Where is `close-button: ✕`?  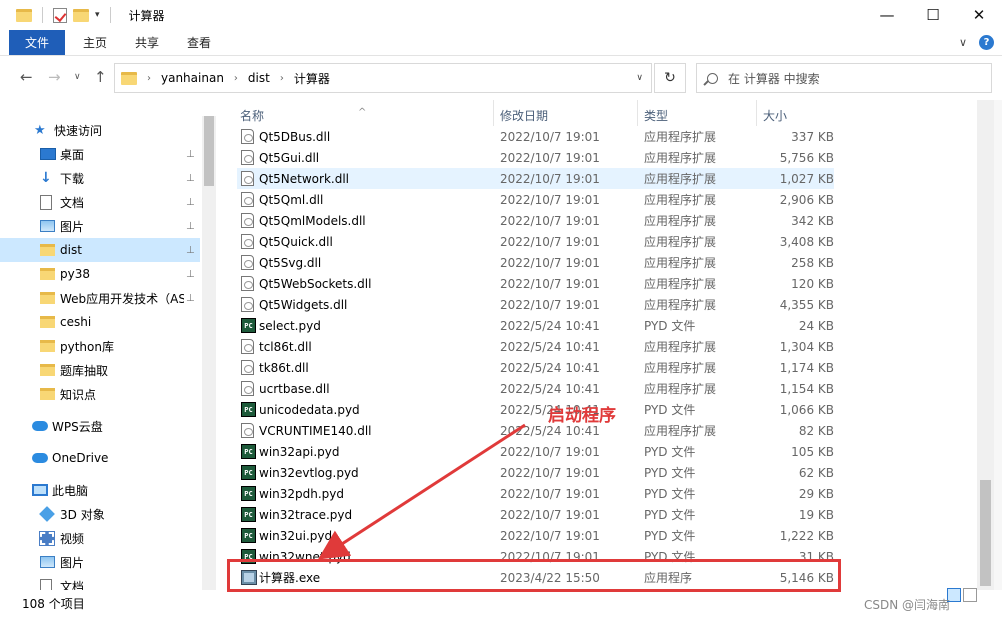
close-button: ✕ is located at coordinates (979, 15).